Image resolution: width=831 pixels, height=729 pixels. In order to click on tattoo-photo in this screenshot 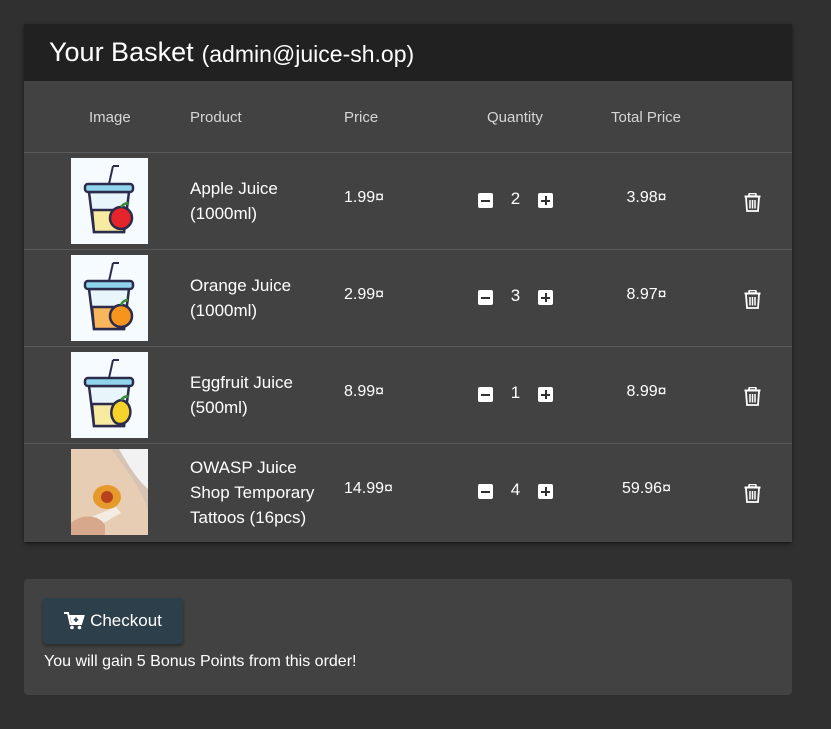, I will do `click(109, 492)`.